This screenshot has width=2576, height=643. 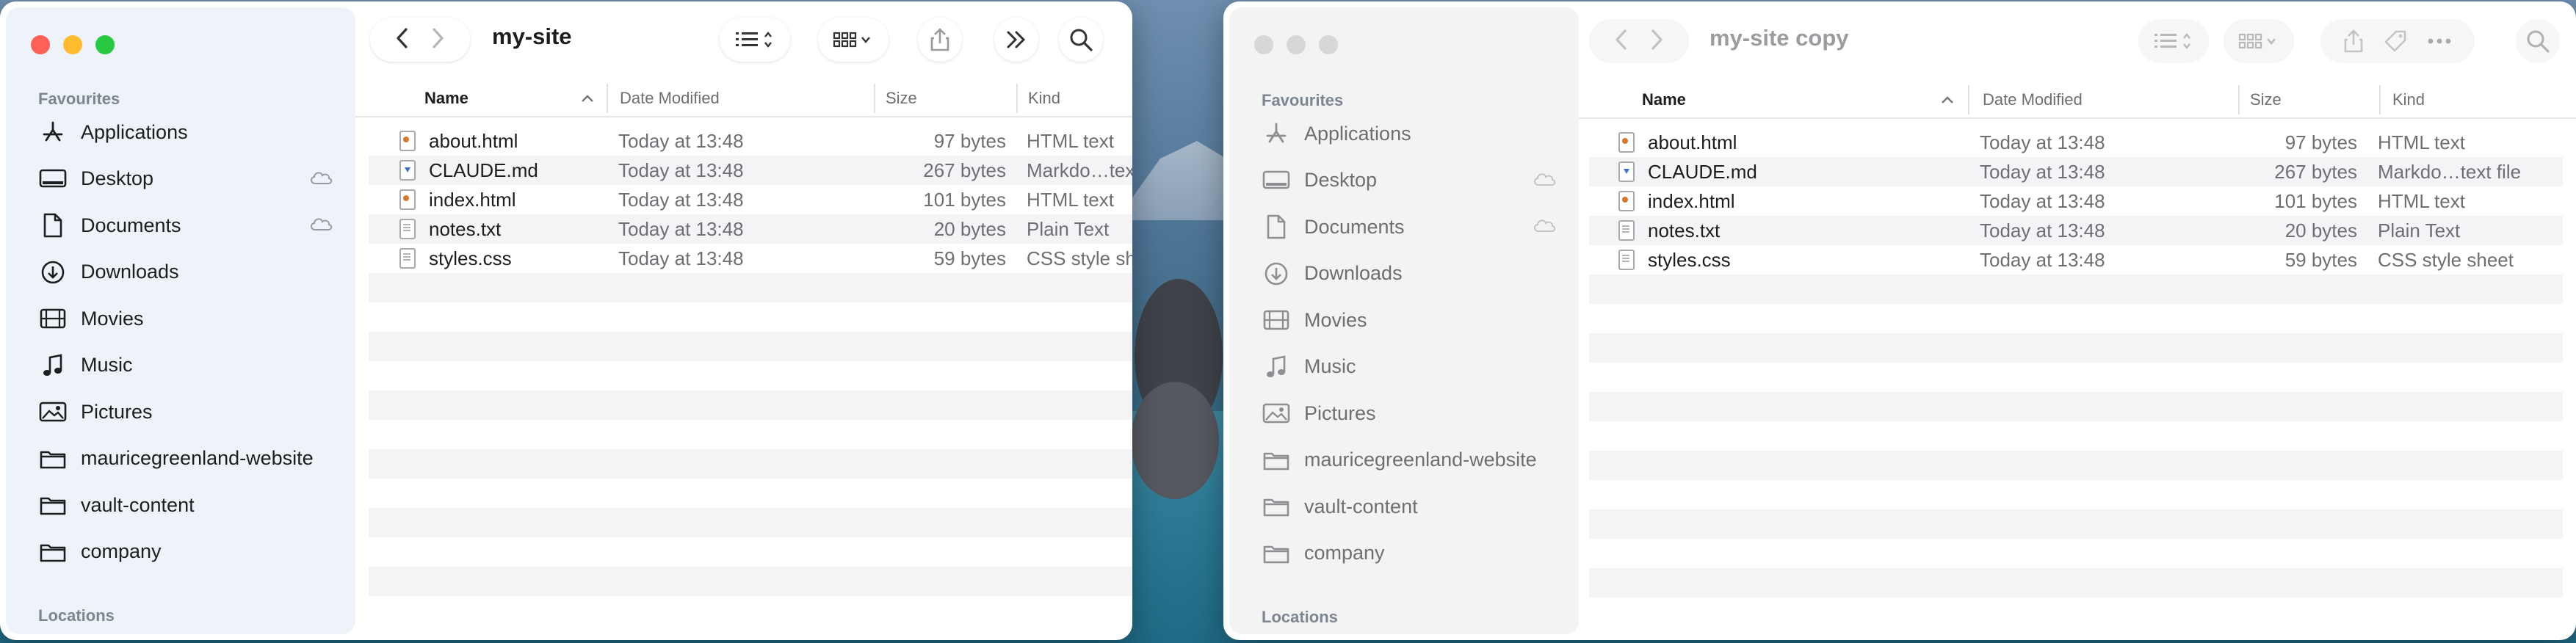 I want to click on chevron-double-right-icon, so click(x=1016, y=39).